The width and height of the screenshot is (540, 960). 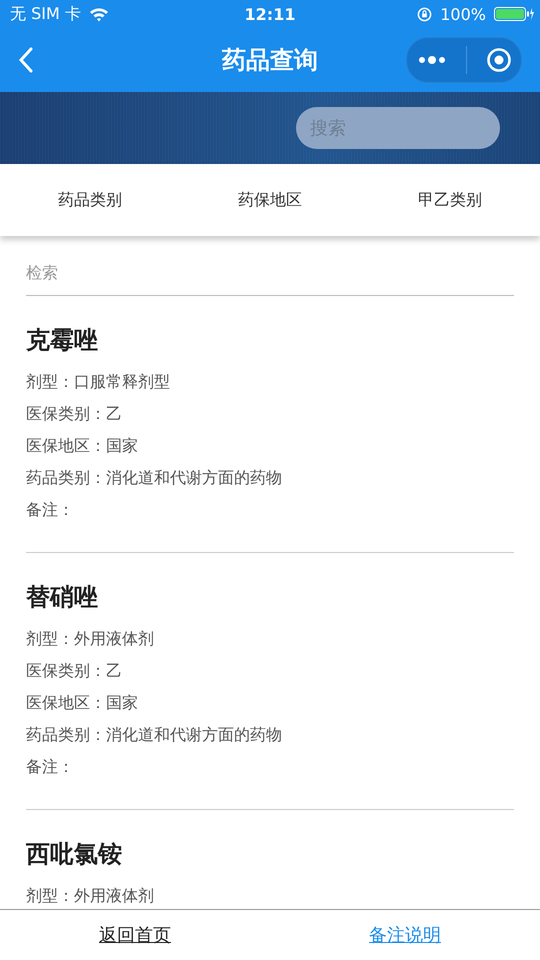 What do you see at coordinates (62, 597) in the screenshot?
I see `drug-name: 替硝唑` at bounding box center [62, 597].